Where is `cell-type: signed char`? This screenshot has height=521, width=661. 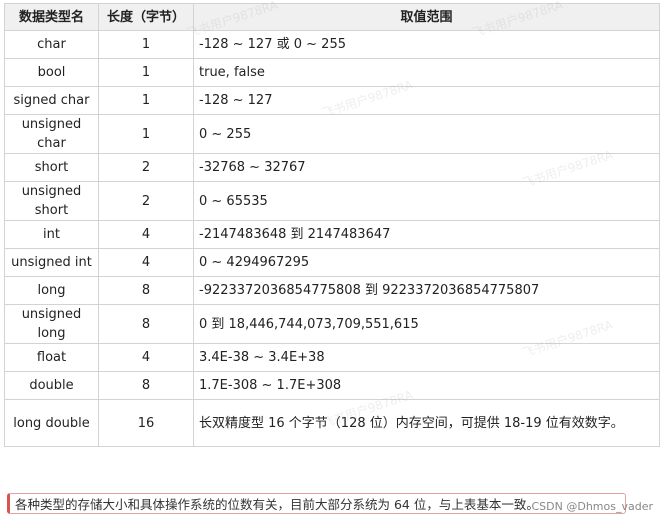 cell-type: signed char is located at coordinates (51, 100).